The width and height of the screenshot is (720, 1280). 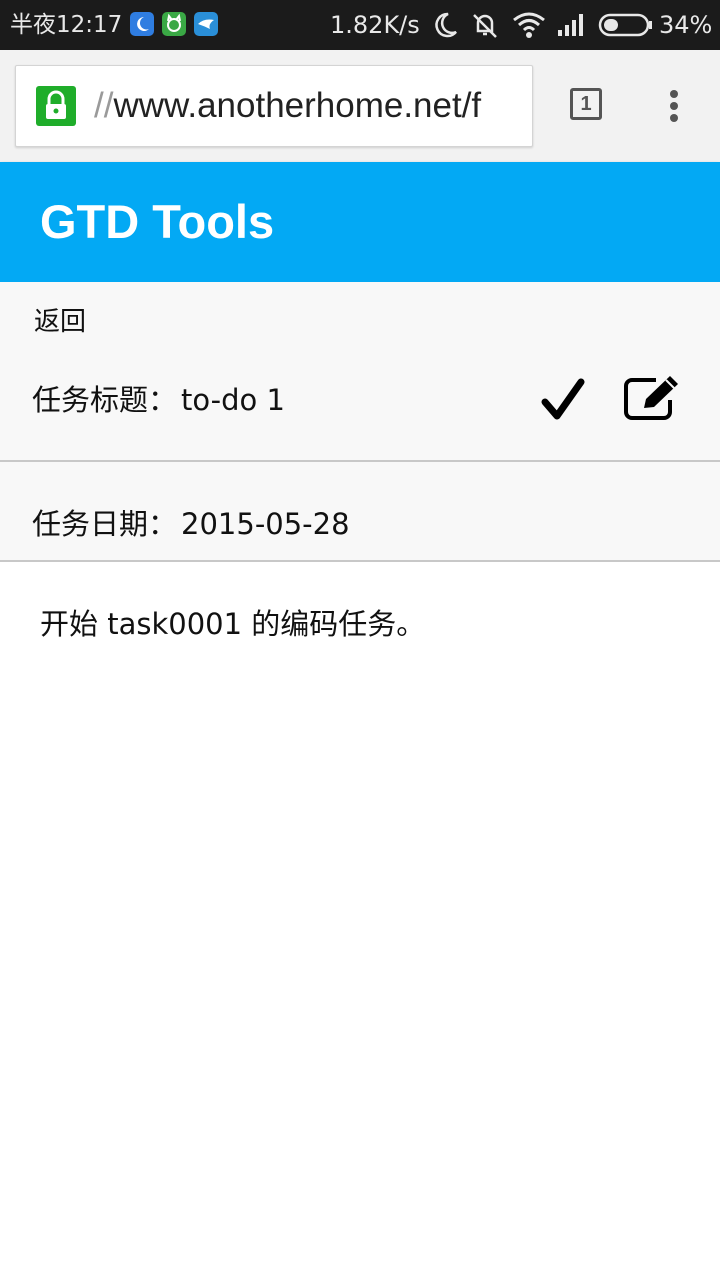 I want to click on task-date-row: 任务日期： 2015-05-28, so click(x=191, y=524).